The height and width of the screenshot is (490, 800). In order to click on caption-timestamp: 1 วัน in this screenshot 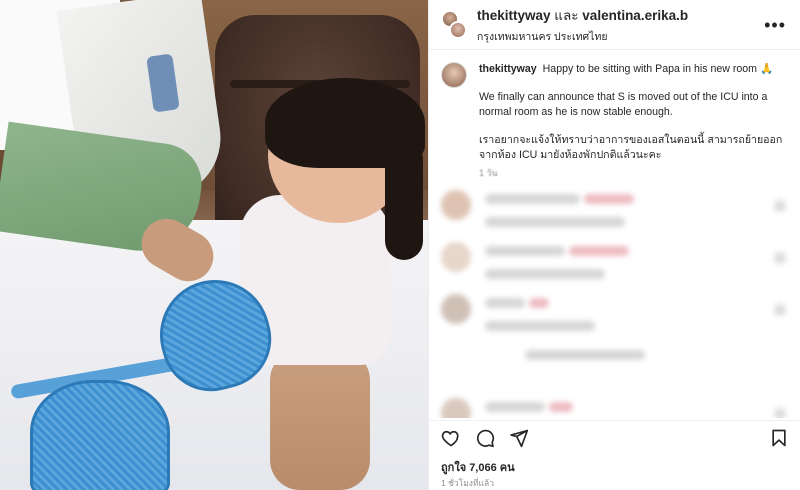, I will do `click(488, 173)`.